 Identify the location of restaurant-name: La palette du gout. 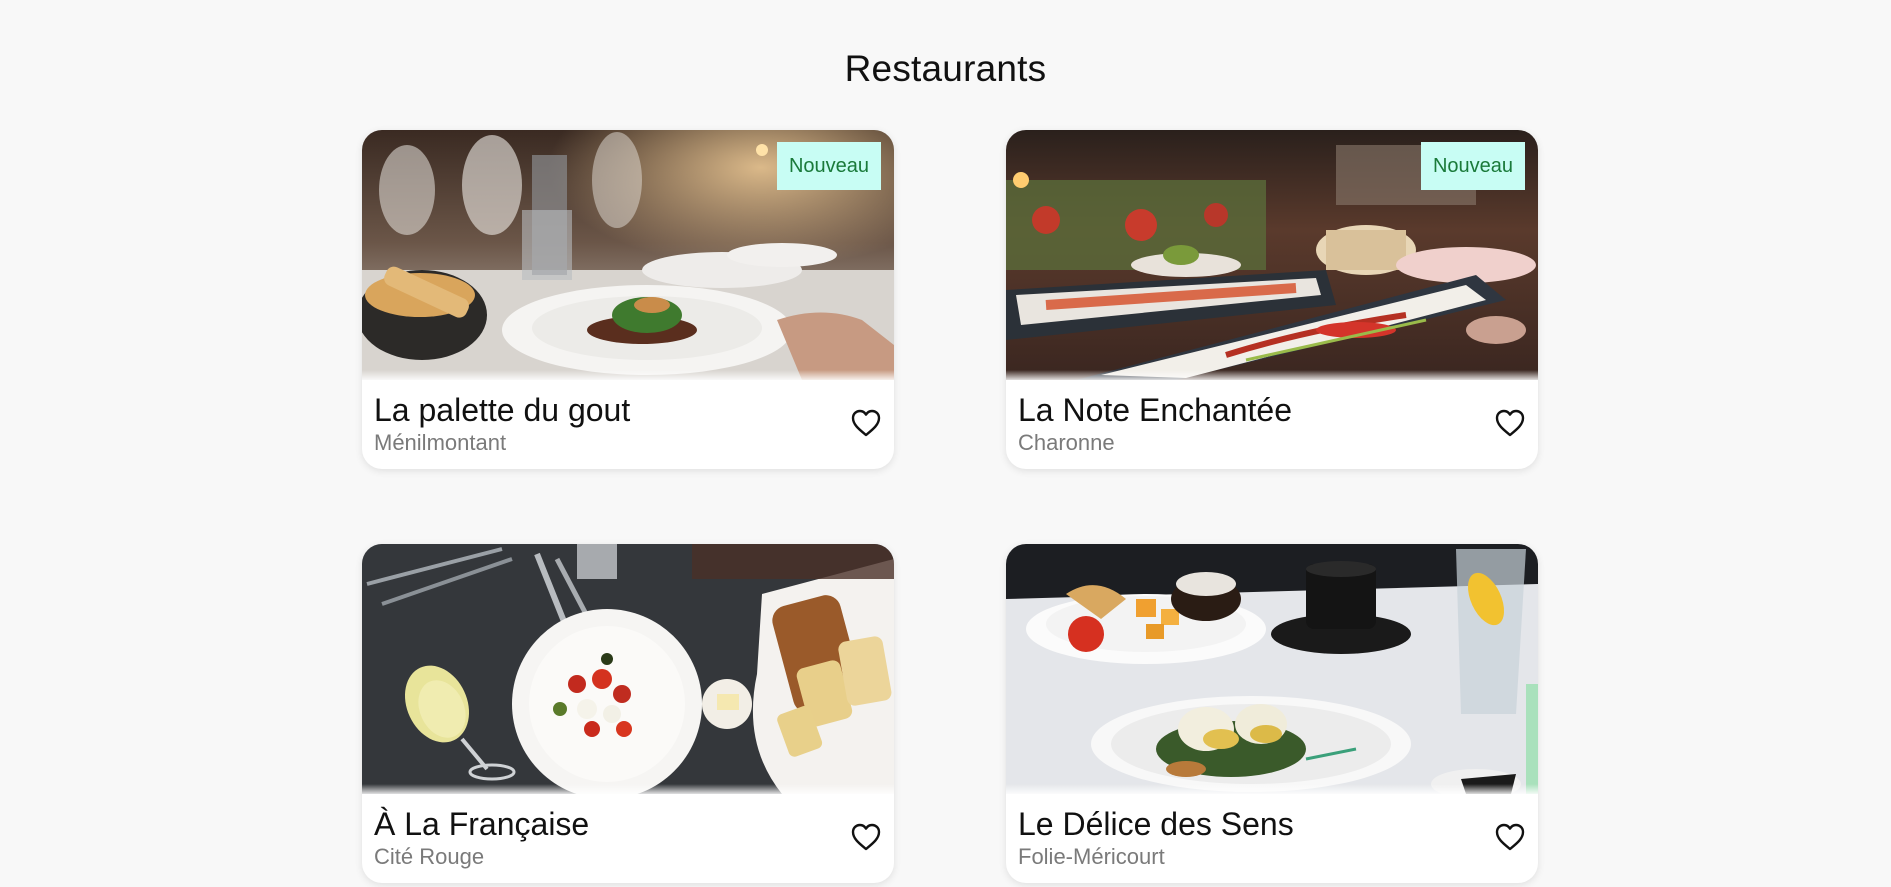
(502, 410).